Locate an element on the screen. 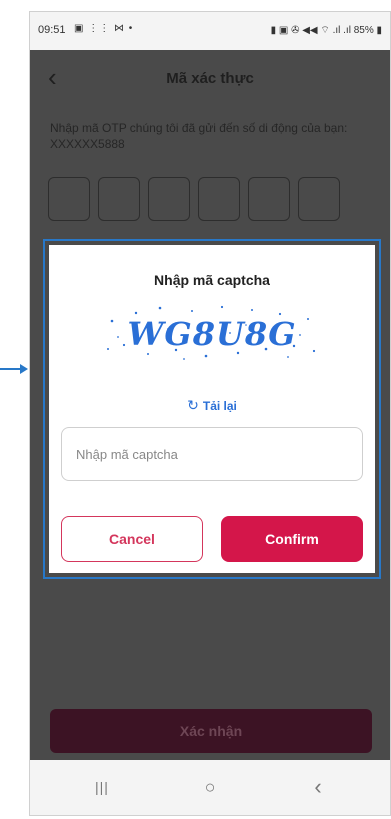  captcha-text: WG8U8G is located at coordinates (211, 334).